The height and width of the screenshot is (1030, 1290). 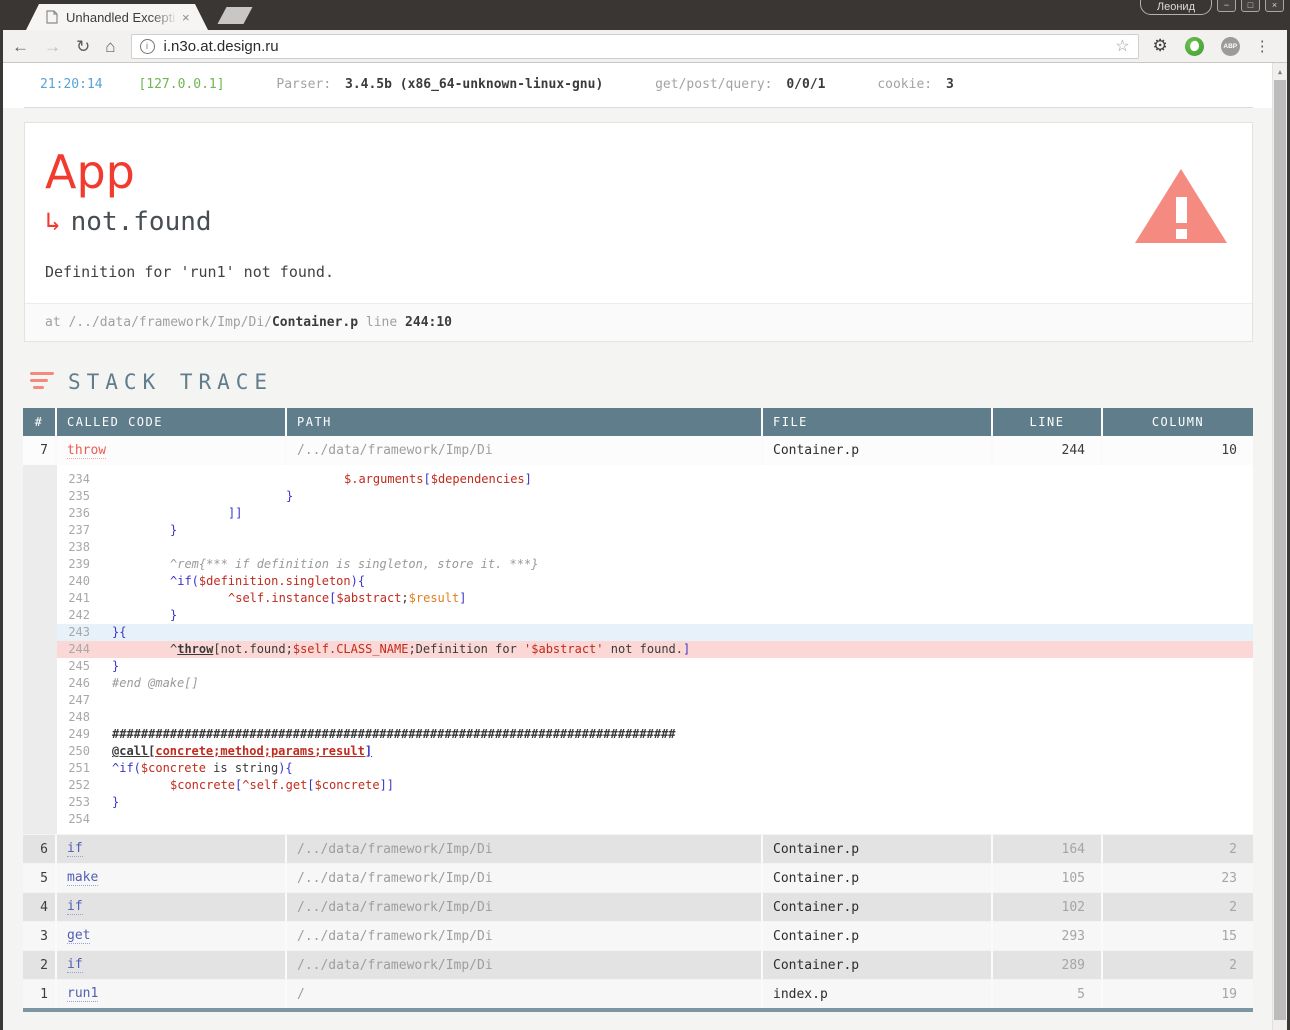 I want to click on code-token: [, so click(x=427, y=479).